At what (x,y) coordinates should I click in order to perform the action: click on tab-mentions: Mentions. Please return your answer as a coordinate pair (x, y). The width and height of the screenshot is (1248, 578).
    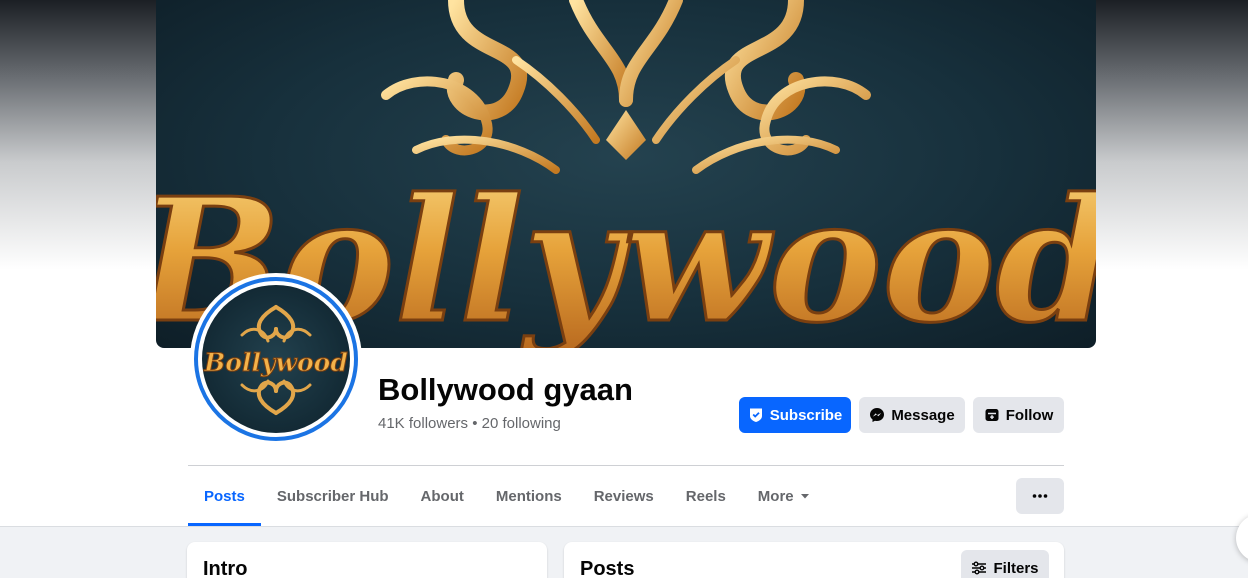
    Looking at the image, I should click on (529, 496).